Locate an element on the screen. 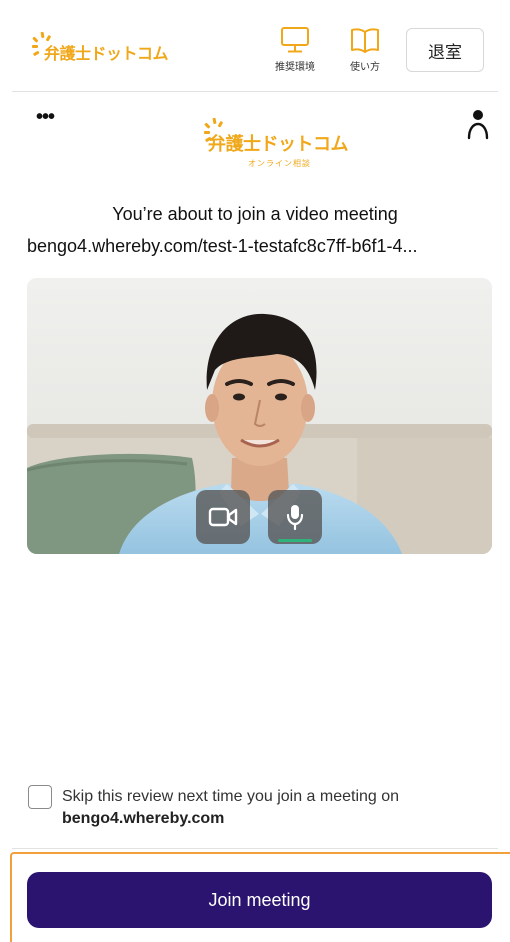  mic-level-meter is located at coordinates (295, 540).